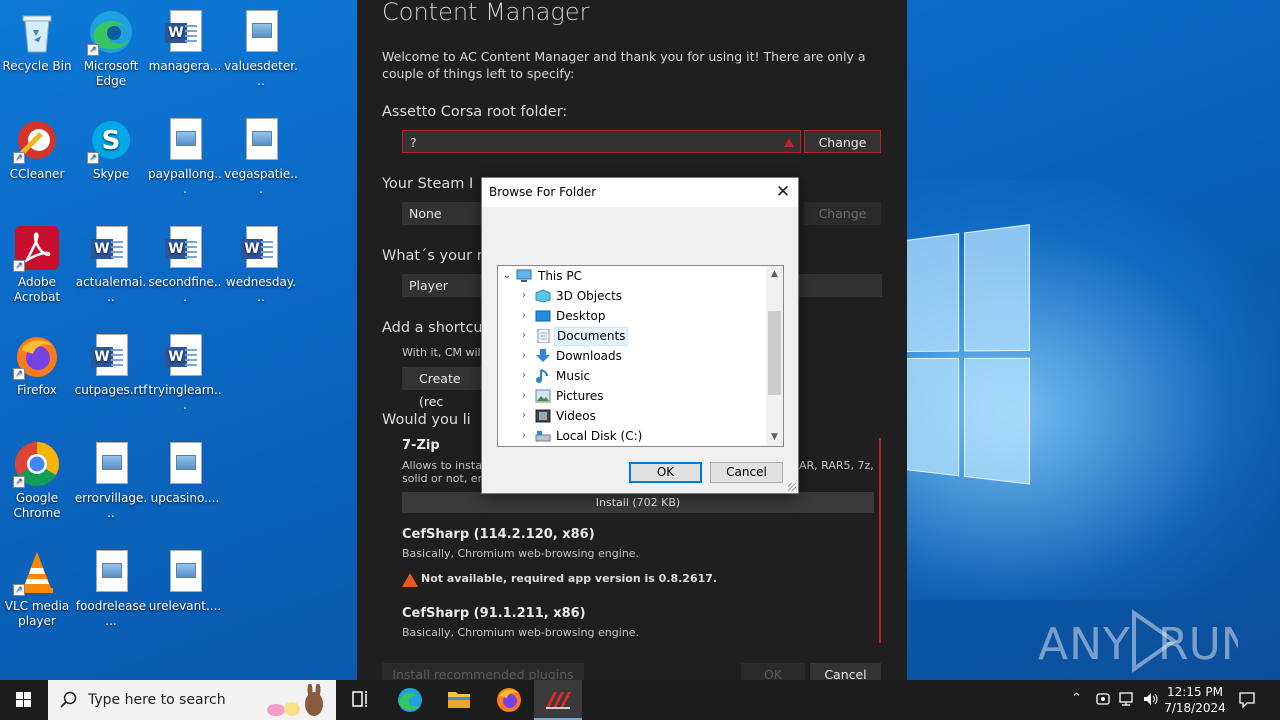 Image resolution: width=1280 pixels, height=720 pixels. I want to click on desktop-icon-adobe-acrobat: ↗ Adobe Acrobat, so click(37, 264).